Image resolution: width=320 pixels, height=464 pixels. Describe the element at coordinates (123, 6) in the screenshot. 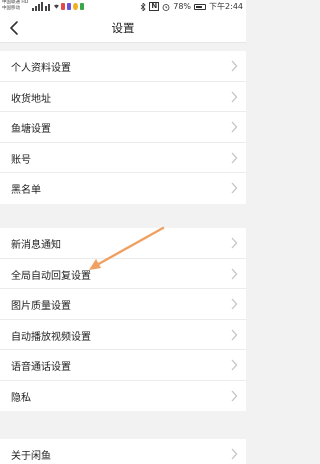

I see `status-bar: 中国联通 HD 中国移动 N 78% 下午2:44` at that location.